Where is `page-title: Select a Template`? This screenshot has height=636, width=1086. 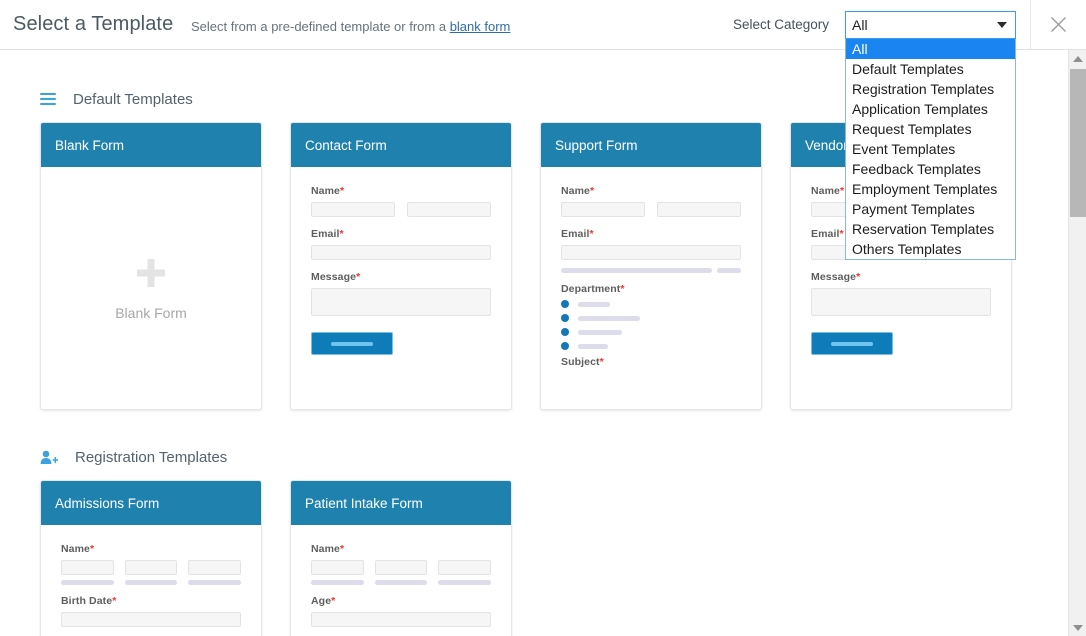 page-title: Select a Template is located at coordinates (93, 24).